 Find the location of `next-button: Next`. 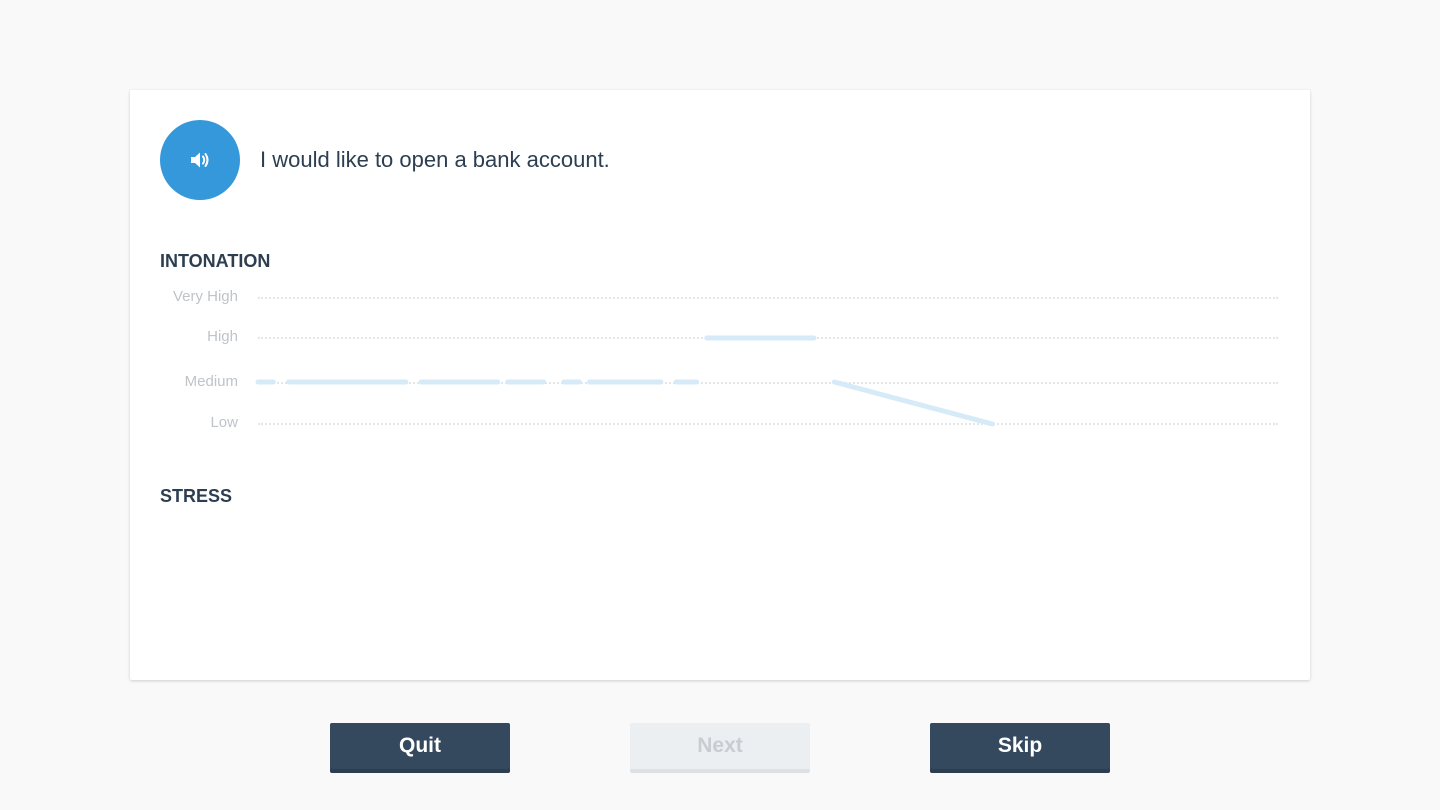

next-button: Next is located at coordinates (720, 748).